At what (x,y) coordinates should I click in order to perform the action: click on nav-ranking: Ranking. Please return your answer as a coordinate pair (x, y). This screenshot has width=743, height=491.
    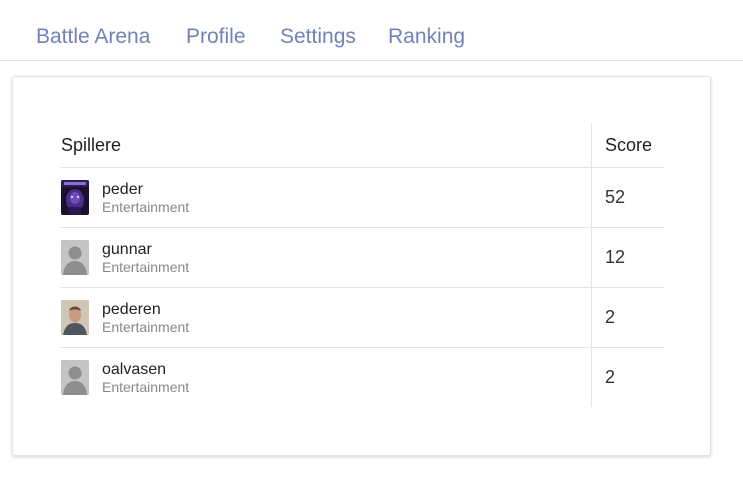
    Looking at the image, I should click on (426, 37).